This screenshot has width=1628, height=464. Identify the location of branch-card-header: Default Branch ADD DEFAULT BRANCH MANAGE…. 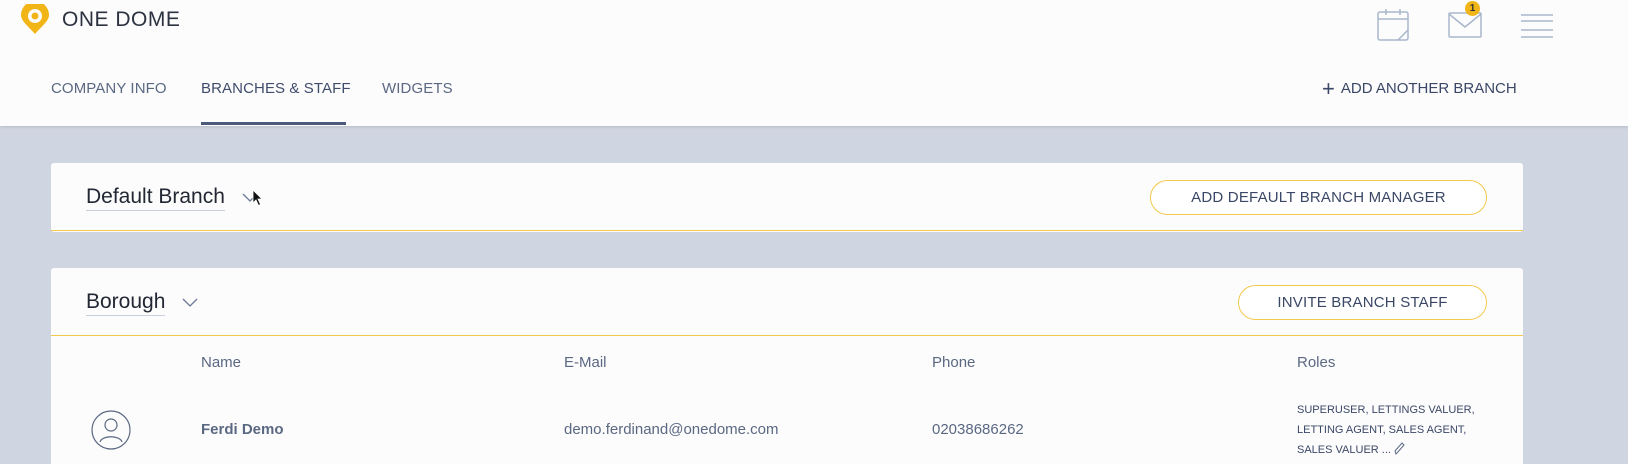
(787, 197).